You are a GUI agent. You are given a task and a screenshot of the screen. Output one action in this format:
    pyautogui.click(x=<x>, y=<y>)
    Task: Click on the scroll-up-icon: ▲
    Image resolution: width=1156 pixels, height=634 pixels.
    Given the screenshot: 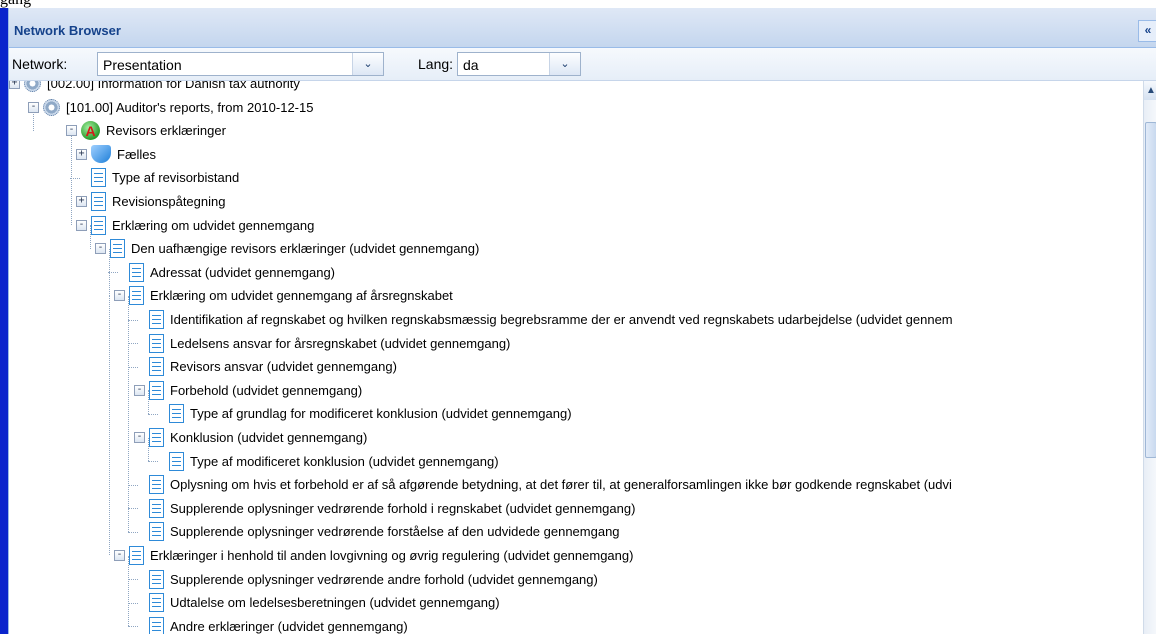 What is the action you would take?
    pyautogui.click(x=1150, y=90)
    